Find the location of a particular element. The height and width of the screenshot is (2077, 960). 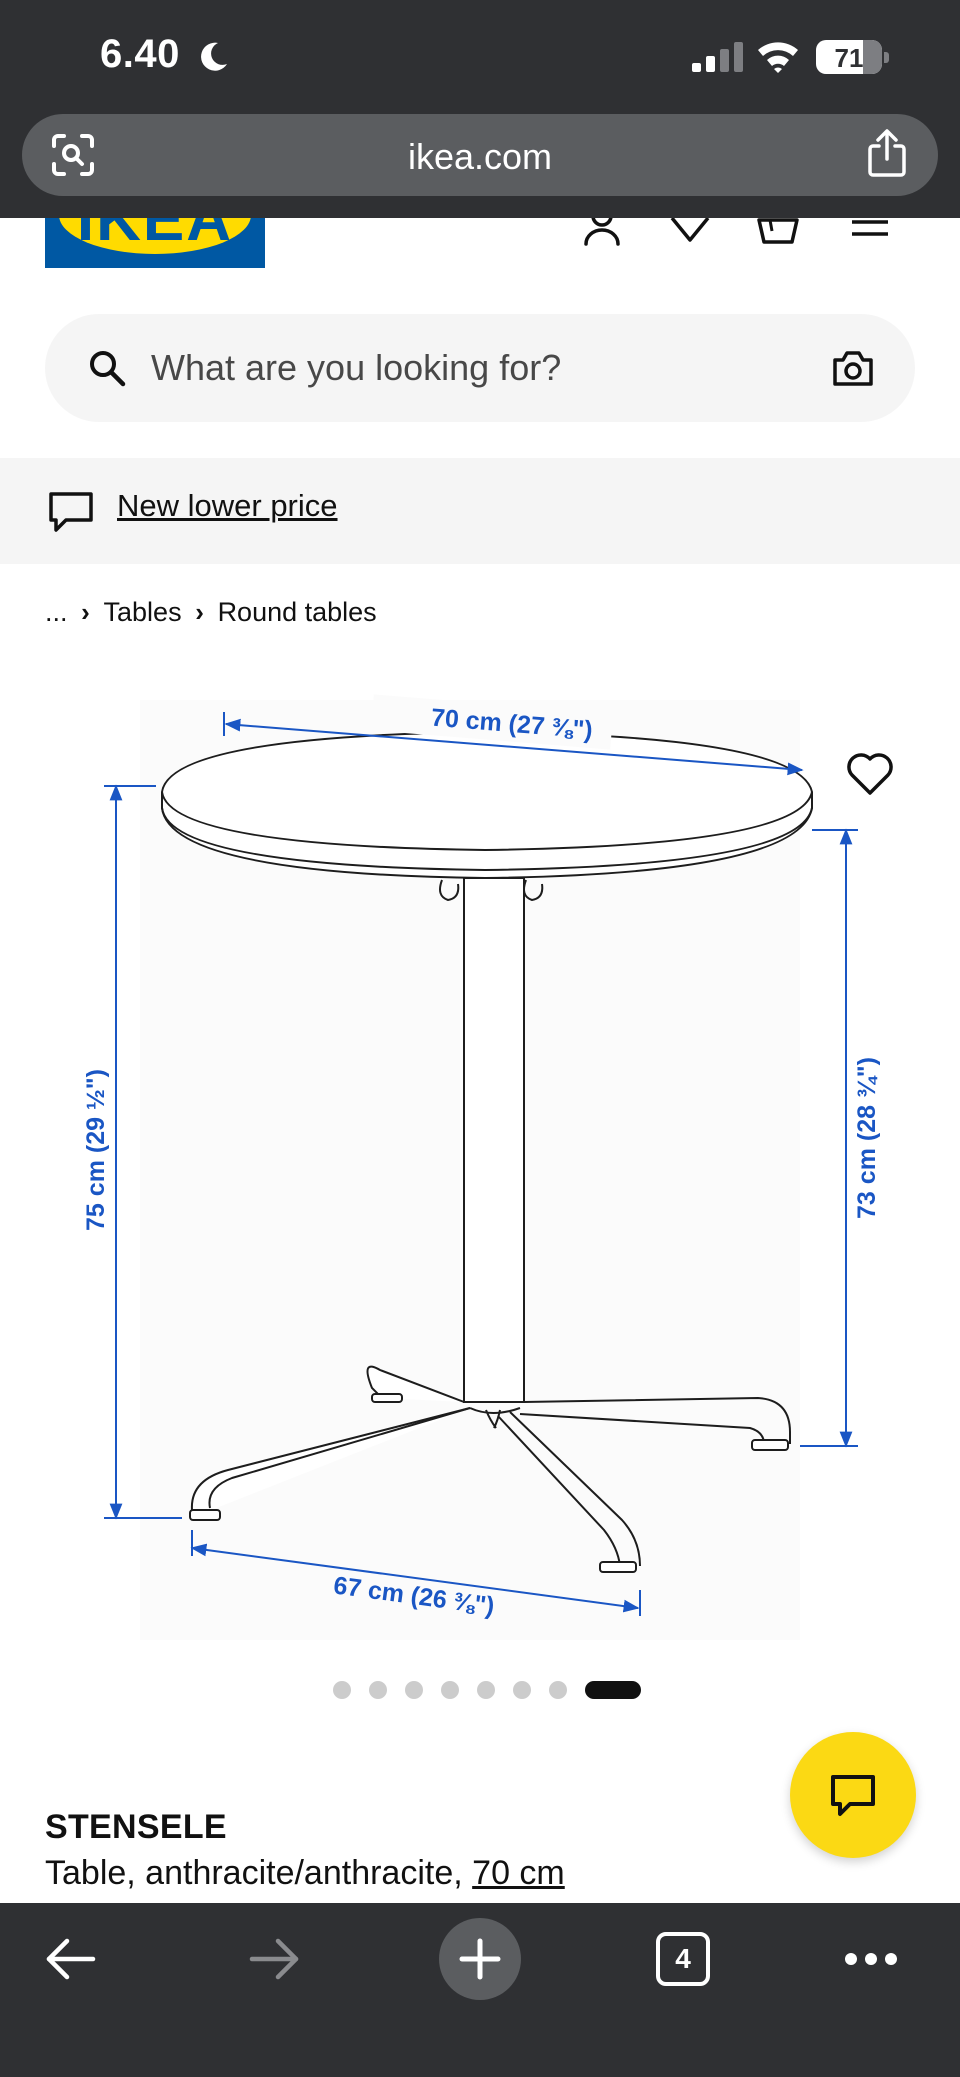

new-tab-button is located at coordinates (480, 1953).